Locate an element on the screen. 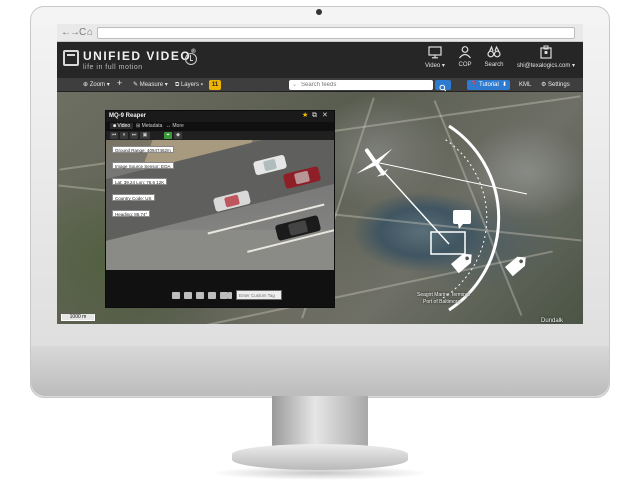  measure-dropdown: ✎ Measure ▾ is located at coordinates (150, 85).